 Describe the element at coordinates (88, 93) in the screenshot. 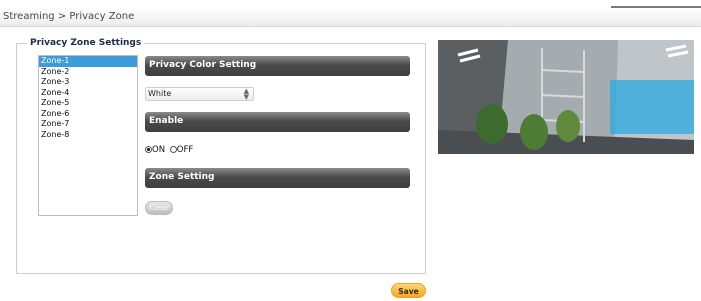

I see `zone-item-4: Zone-4` at that location.